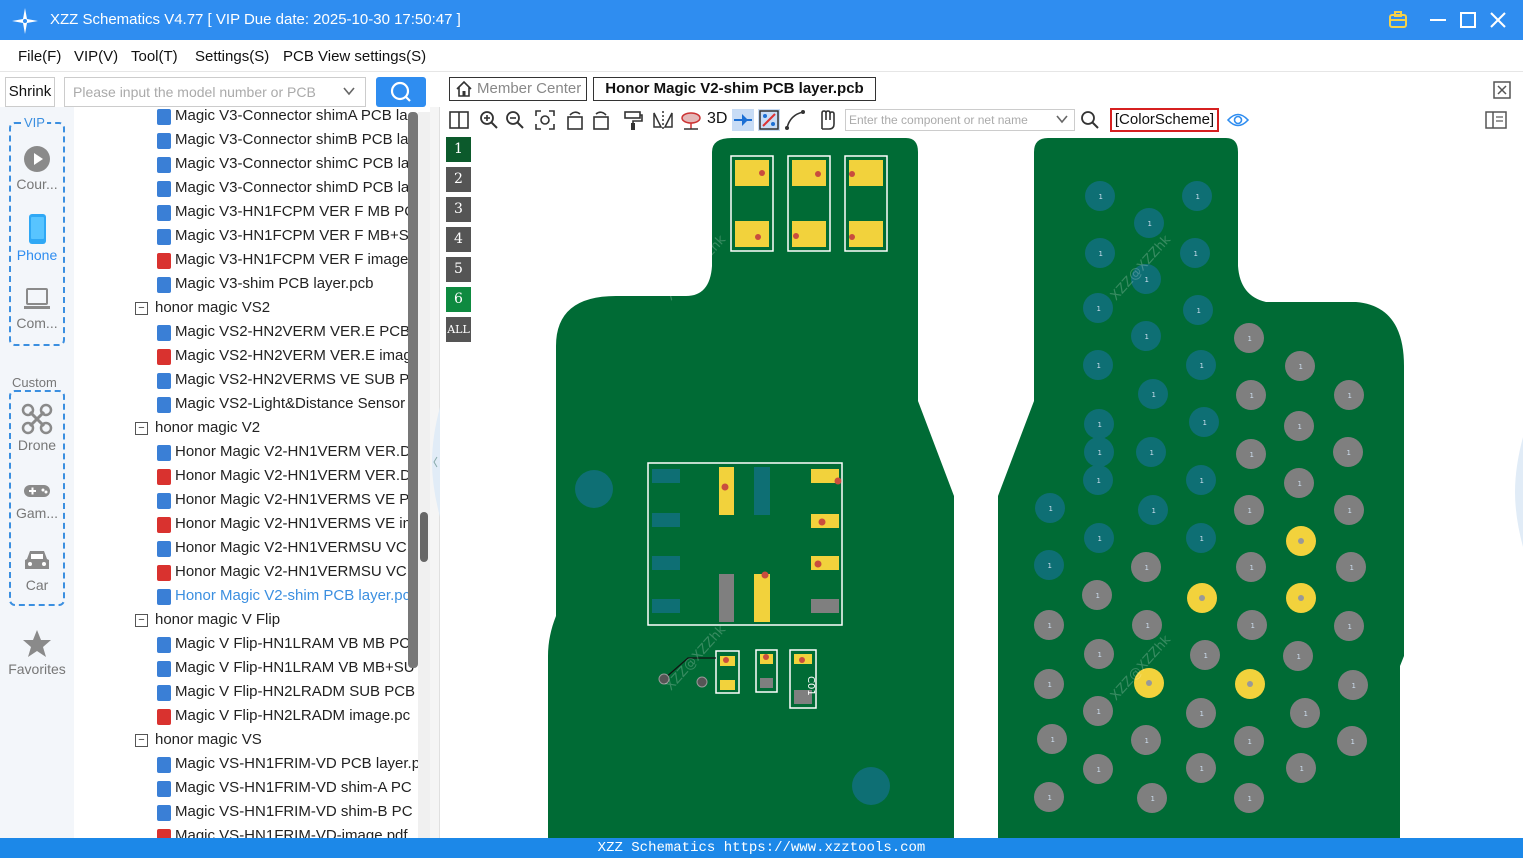 The height and width of the screenshot is (858, 1523). What do you see at coordinates (458, 299) in the screenshot?
I see `layer-button-6: 6` at bounding box center [458, 299].